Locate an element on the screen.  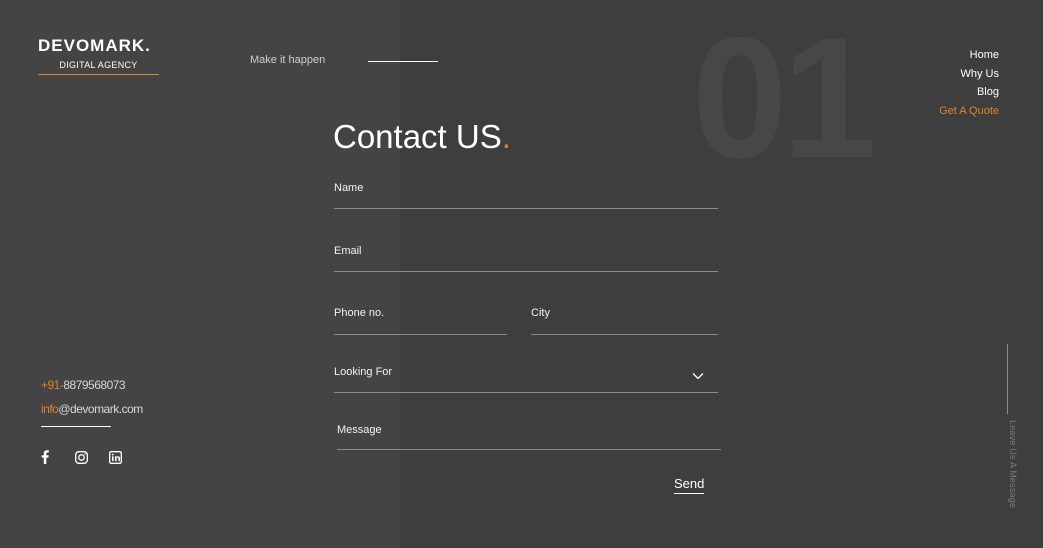
contact-email: info@devomark.com is located at coordinates (92, 409).